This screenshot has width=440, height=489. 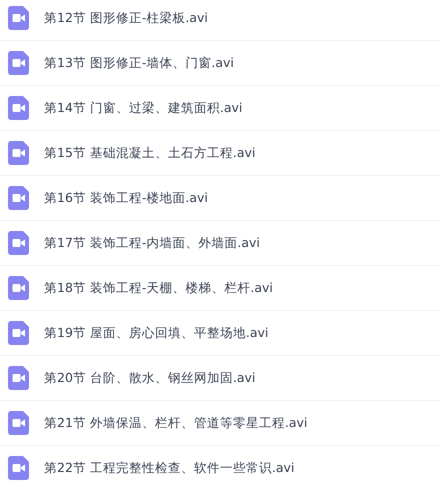 I want to click on file-row: 第19节 屋面、房心回填、平整场地.avi, so click(x=220, y=333).